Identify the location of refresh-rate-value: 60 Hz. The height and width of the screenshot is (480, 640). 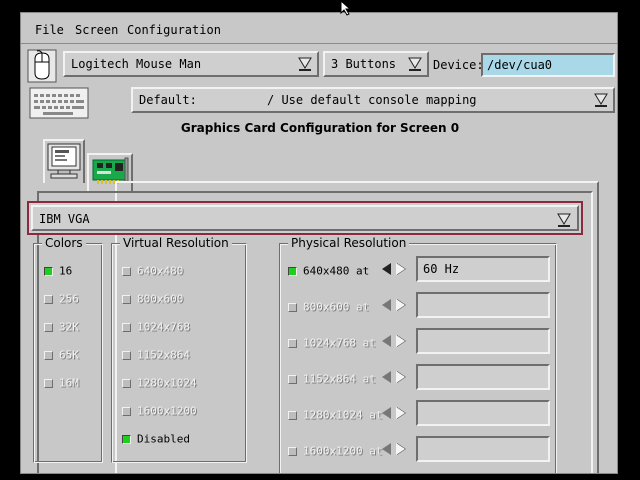
(441, 269).